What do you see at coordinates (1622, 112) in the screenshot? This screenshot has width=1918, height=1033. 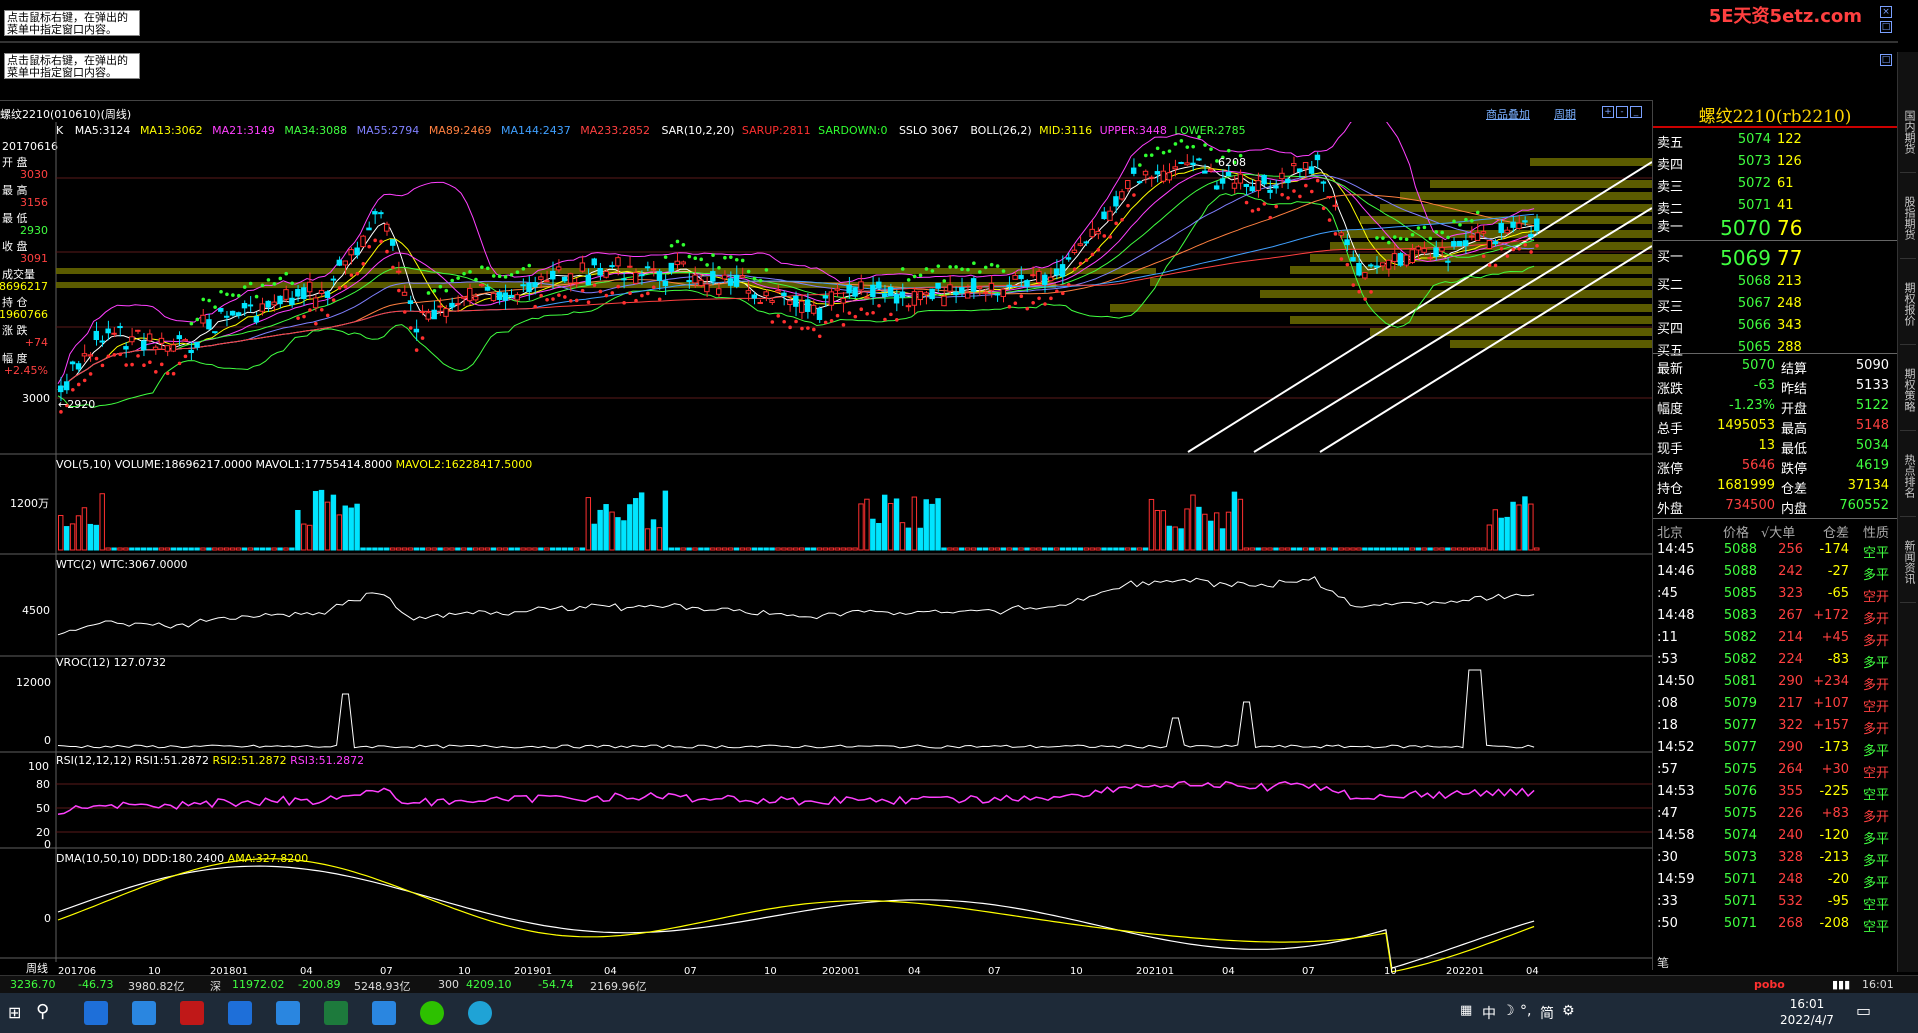 I see `zoom-out-icon: -` at bounding box center [1622, 112].